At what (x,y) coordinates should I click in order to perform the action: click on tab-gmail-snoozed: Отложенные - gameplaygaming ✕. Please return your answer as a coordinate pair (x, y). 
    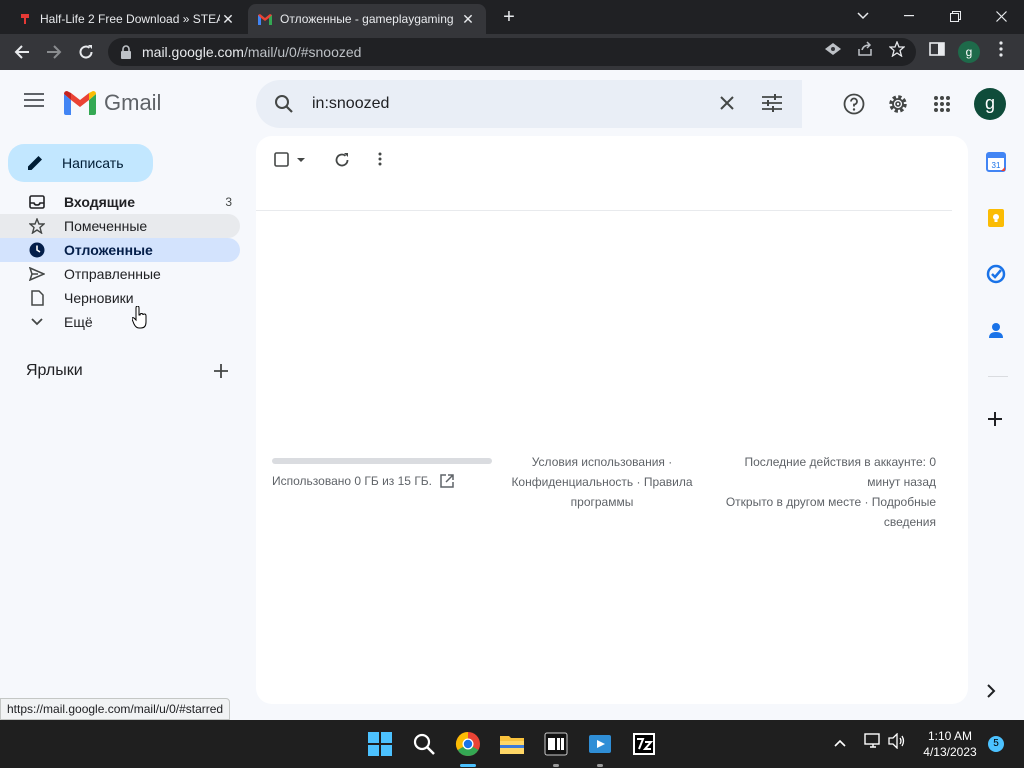
    Looking at the image, I should click on (367, 19).